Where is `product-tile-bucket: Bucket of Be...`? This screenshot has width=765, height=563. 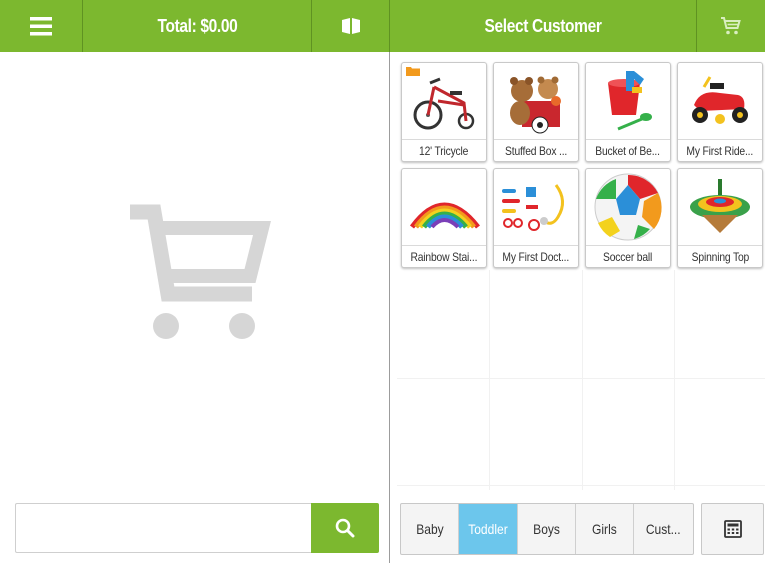 product-tile-bucket: Bucket of Be... is located at coordinates (628, 112).